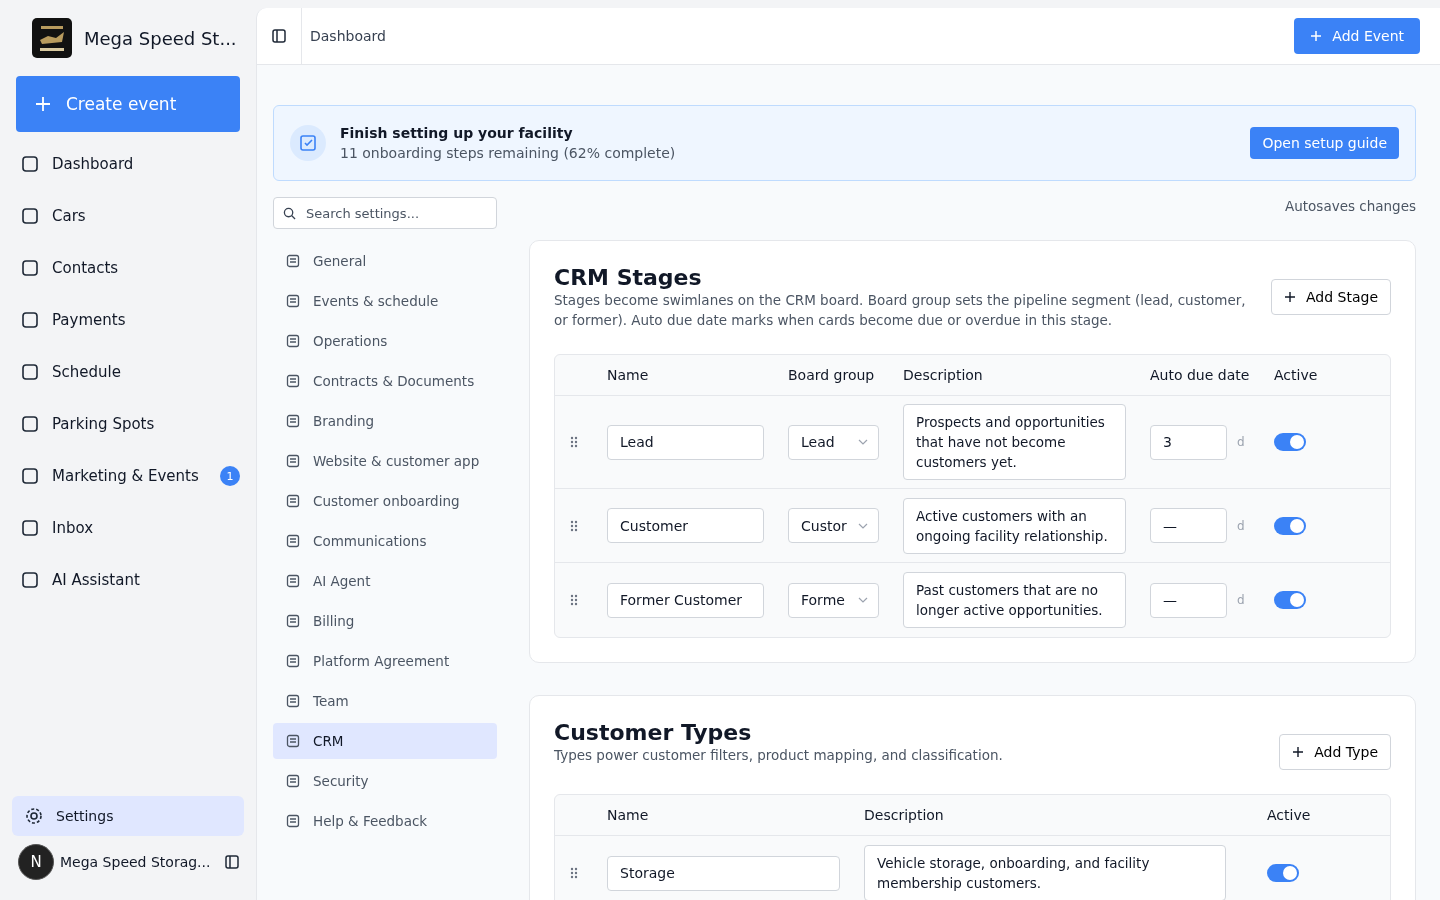 This screenshot has width=1440, height=900. I want to click on description-textarea: Prospects and opportunities that have not become customers yet., so click(1014, 442).